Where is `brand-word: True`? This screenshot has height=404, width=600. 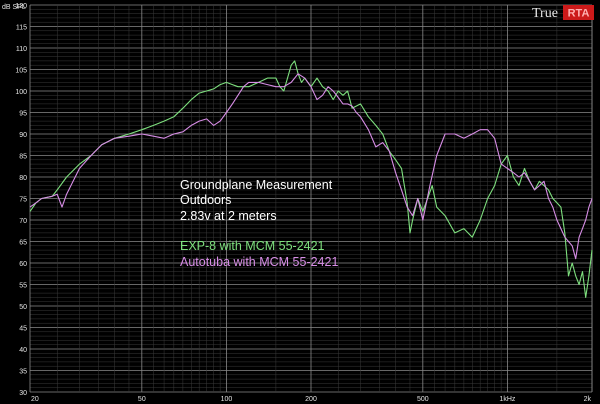
brand-word: True is located at coordinates (545, 13).